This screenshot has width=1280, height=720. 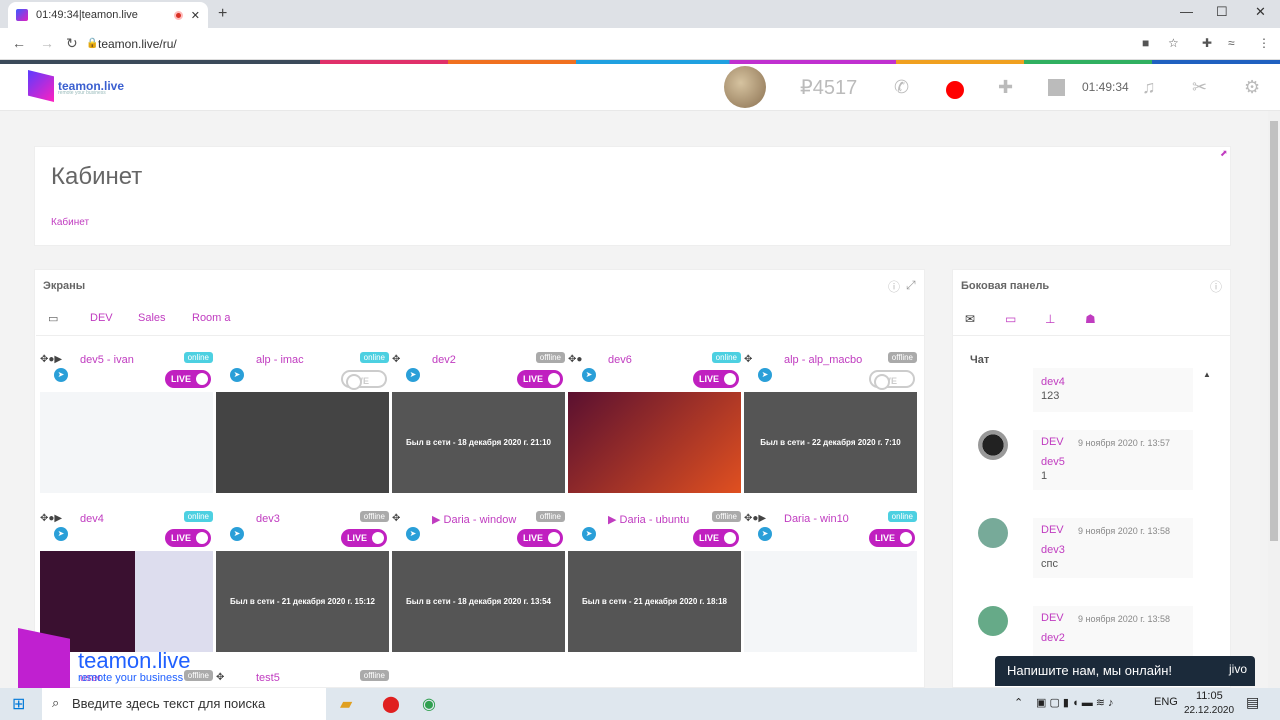 What do you see at coordinates (1166, 702) in the screenshot?
I see `language-indicator: ENG` at bounding box center [1166, 702].